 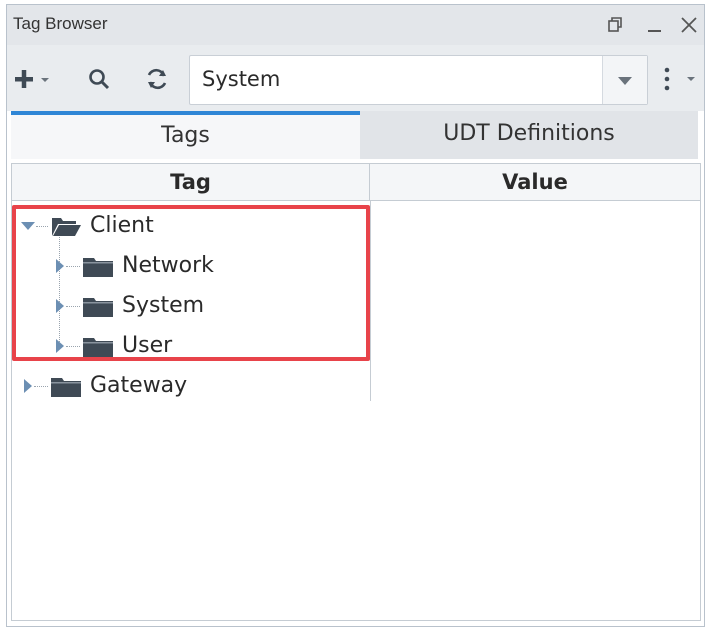 I want to click on window-title: Tag Browser, so click(x=60, y=23).